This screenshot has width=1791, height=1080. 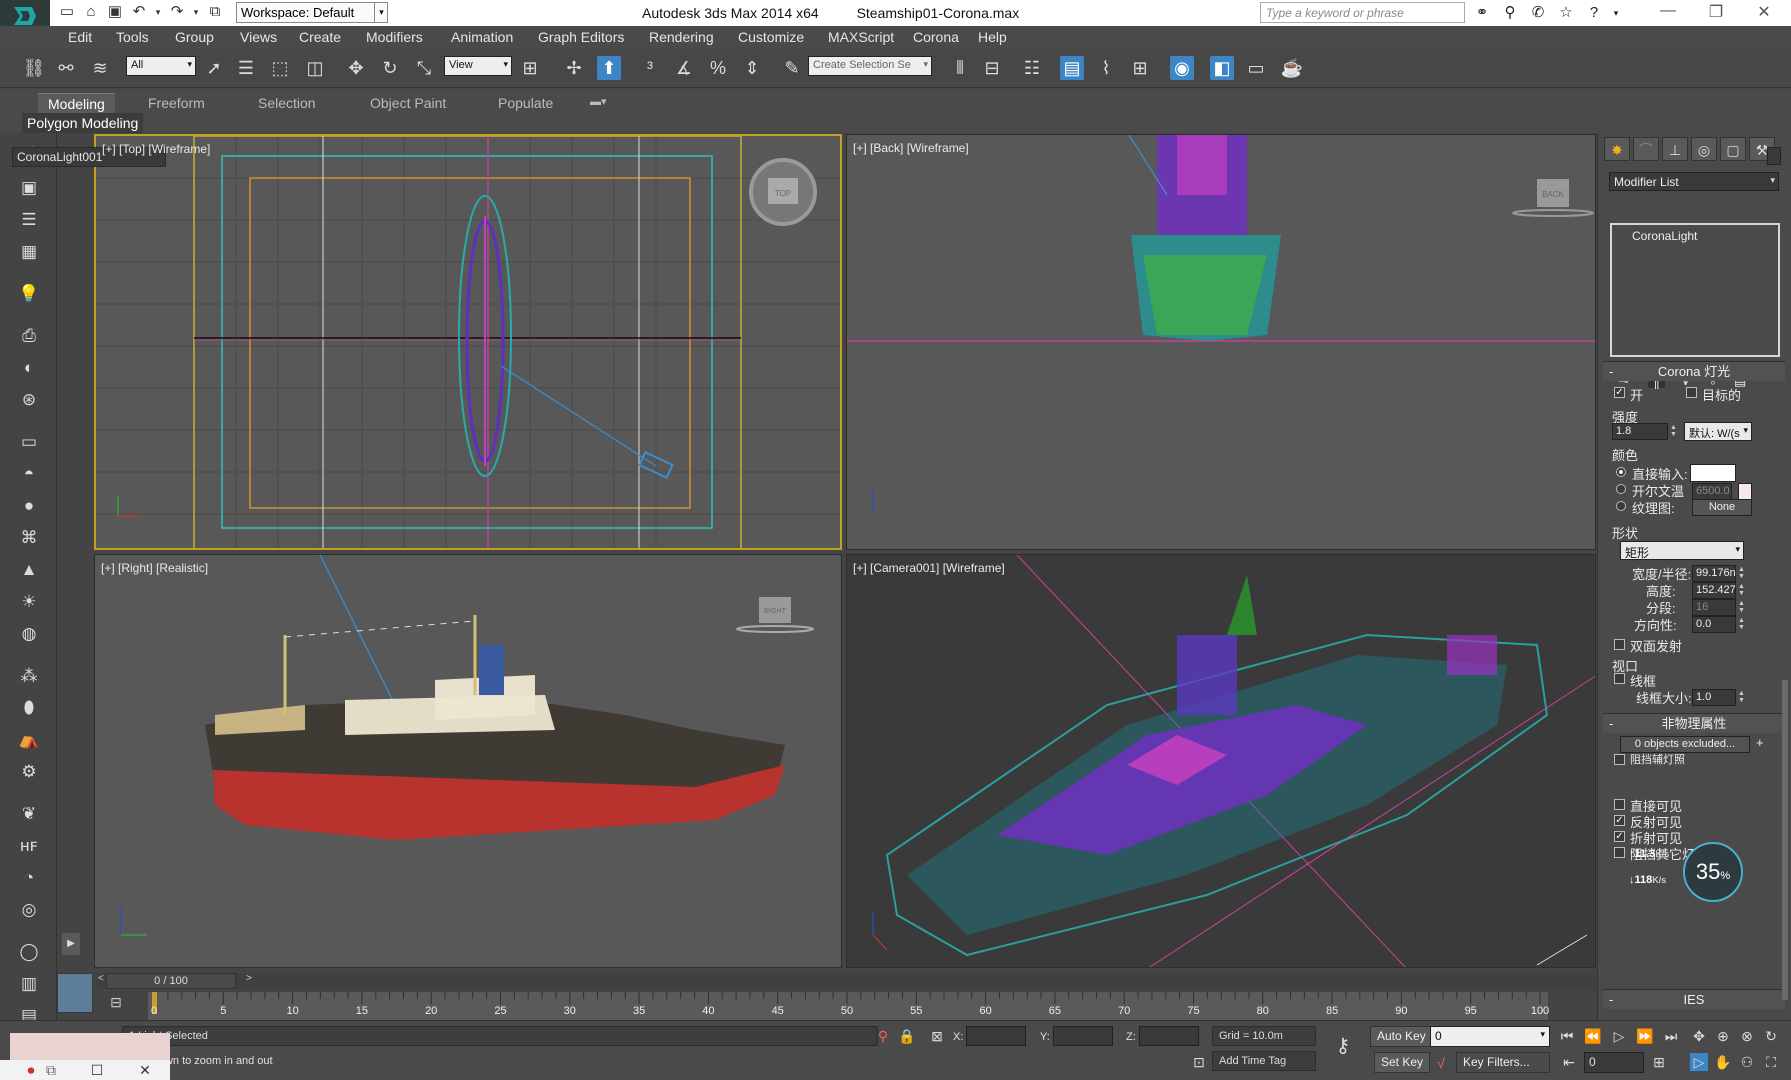 I want to click on viewcube-right: RIGHT, so click(x=775, y=611).